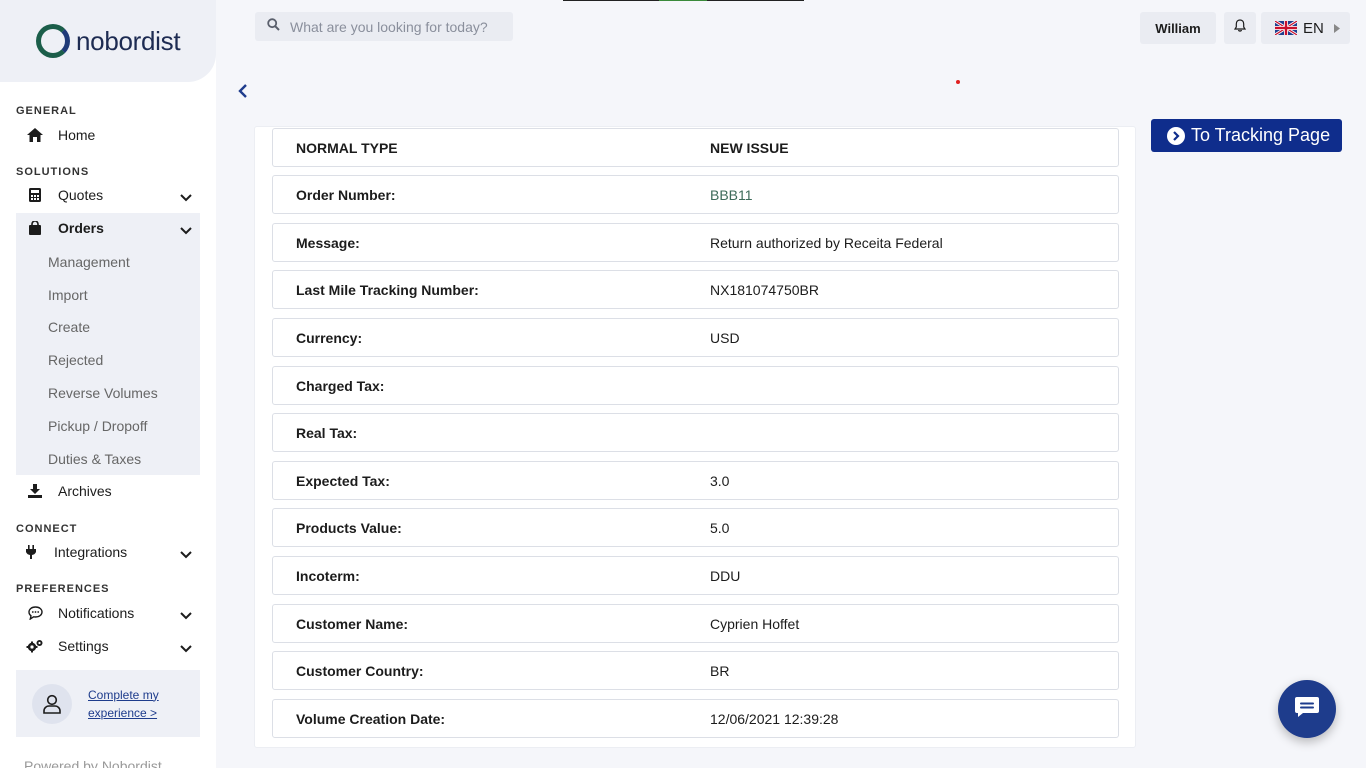 This screenshot has height=768, width=1366. I want to click on download-icon, so click(35, 491).